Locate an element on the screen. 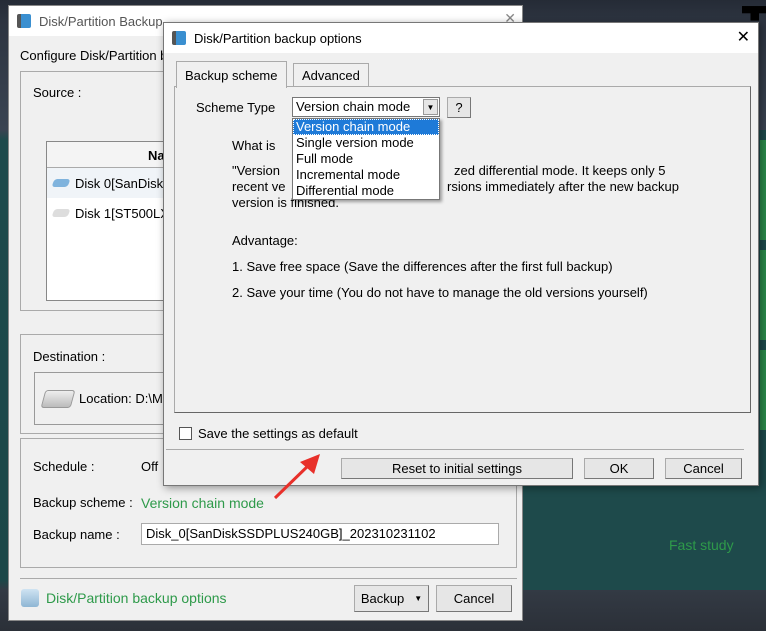 Image resolution: width=766 pixels, height=631 pixels. checkbox-label: Save the settings as default is located at coordinates (278, 433).